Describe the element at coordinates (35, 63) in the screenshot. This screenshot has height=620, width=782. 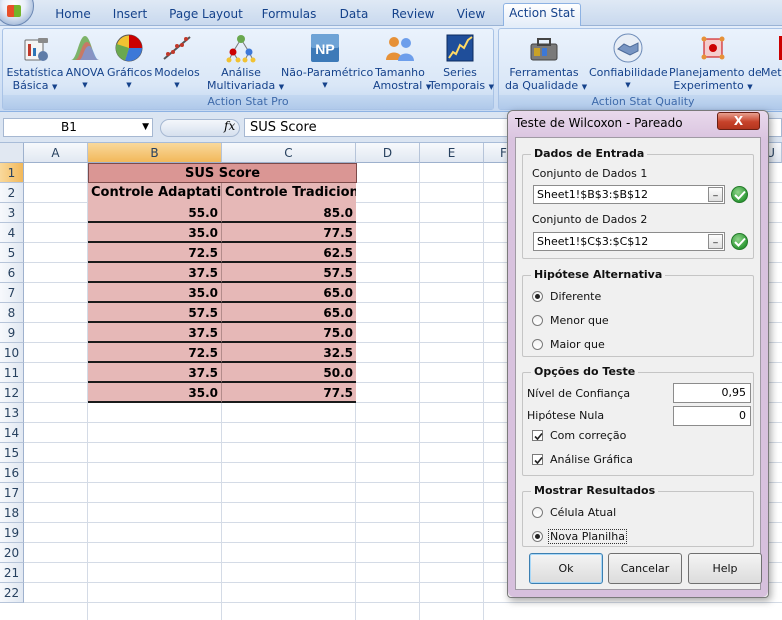
I see `estatistica-basica-button: Estatística Básica ▼` at that location.